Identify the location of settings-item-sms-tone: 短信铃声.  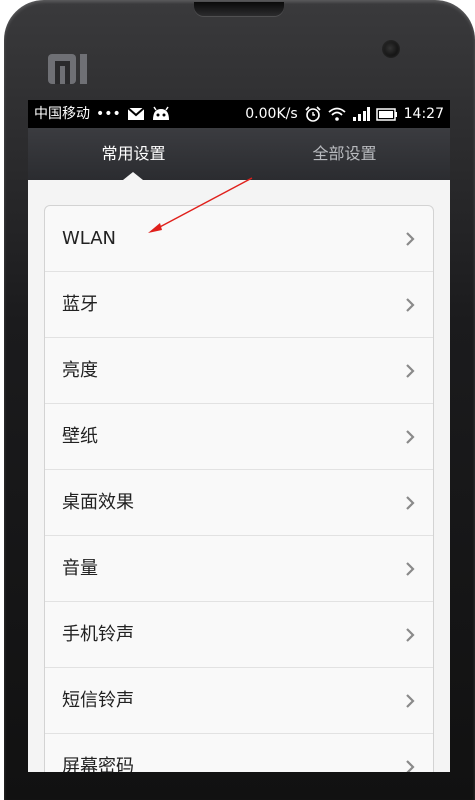
(239, 701).